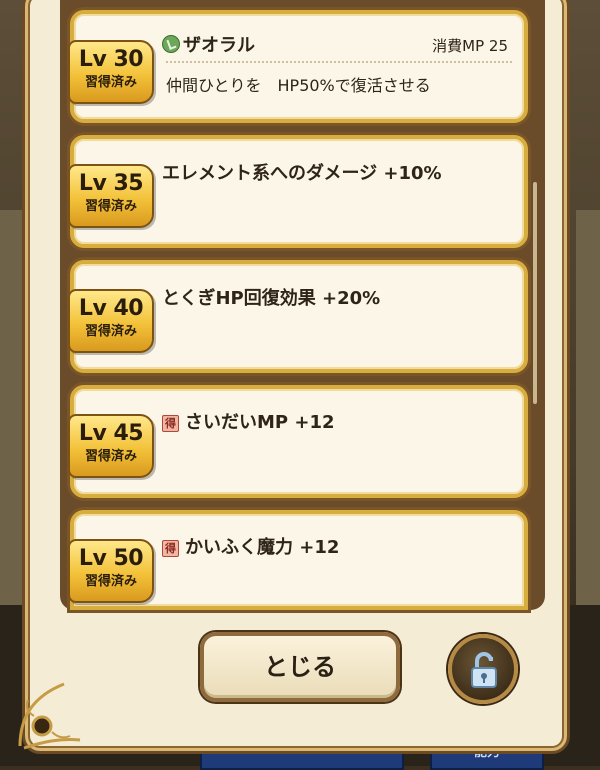 The image size is (600, 770). Describe the element at coordinates (535, 293) in the screenshot. I see `scrollbar` at that location.